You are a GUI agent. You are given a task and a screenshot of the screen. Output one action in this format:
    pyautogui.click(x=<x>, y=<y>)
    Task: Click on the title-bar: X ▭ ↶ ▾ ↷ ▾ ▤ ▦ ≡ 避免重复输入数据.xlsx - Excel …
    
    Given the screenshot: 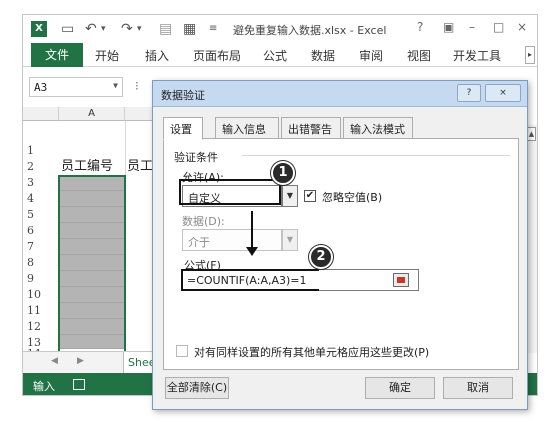 What is the action you would take?
    pyautogui.click(x=280, y=29)
    